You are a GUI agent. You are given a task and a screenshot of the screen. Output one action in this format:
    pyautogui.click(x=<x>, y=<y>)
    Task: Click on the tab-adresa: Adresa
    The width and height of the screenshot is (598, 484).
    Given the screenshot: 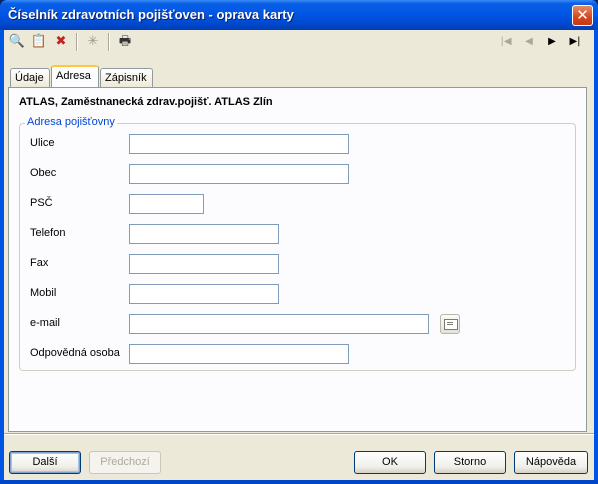 What is the action you would take?
    pyautogui.click(x=75, y=76)
    